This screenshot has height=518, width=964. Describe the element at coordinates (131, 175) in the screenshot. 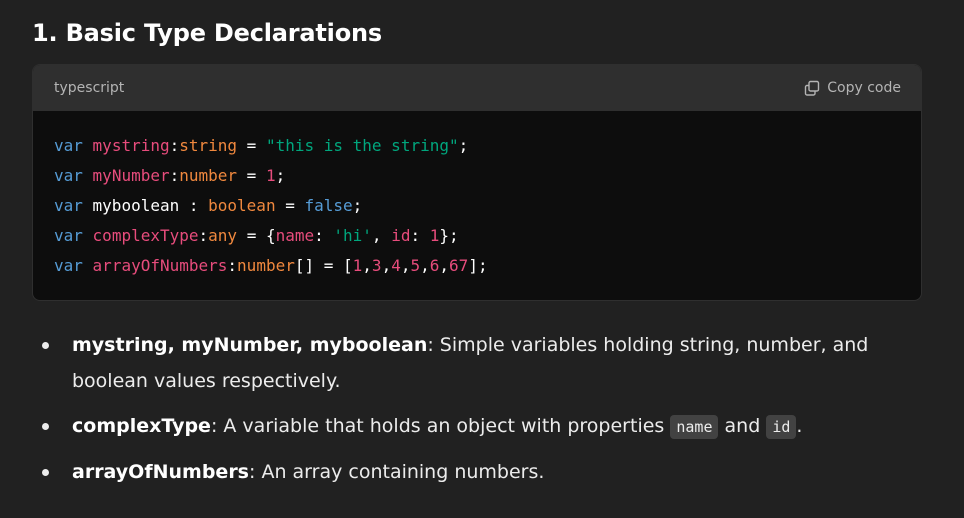

I see `code-token: myNumber` at that location.